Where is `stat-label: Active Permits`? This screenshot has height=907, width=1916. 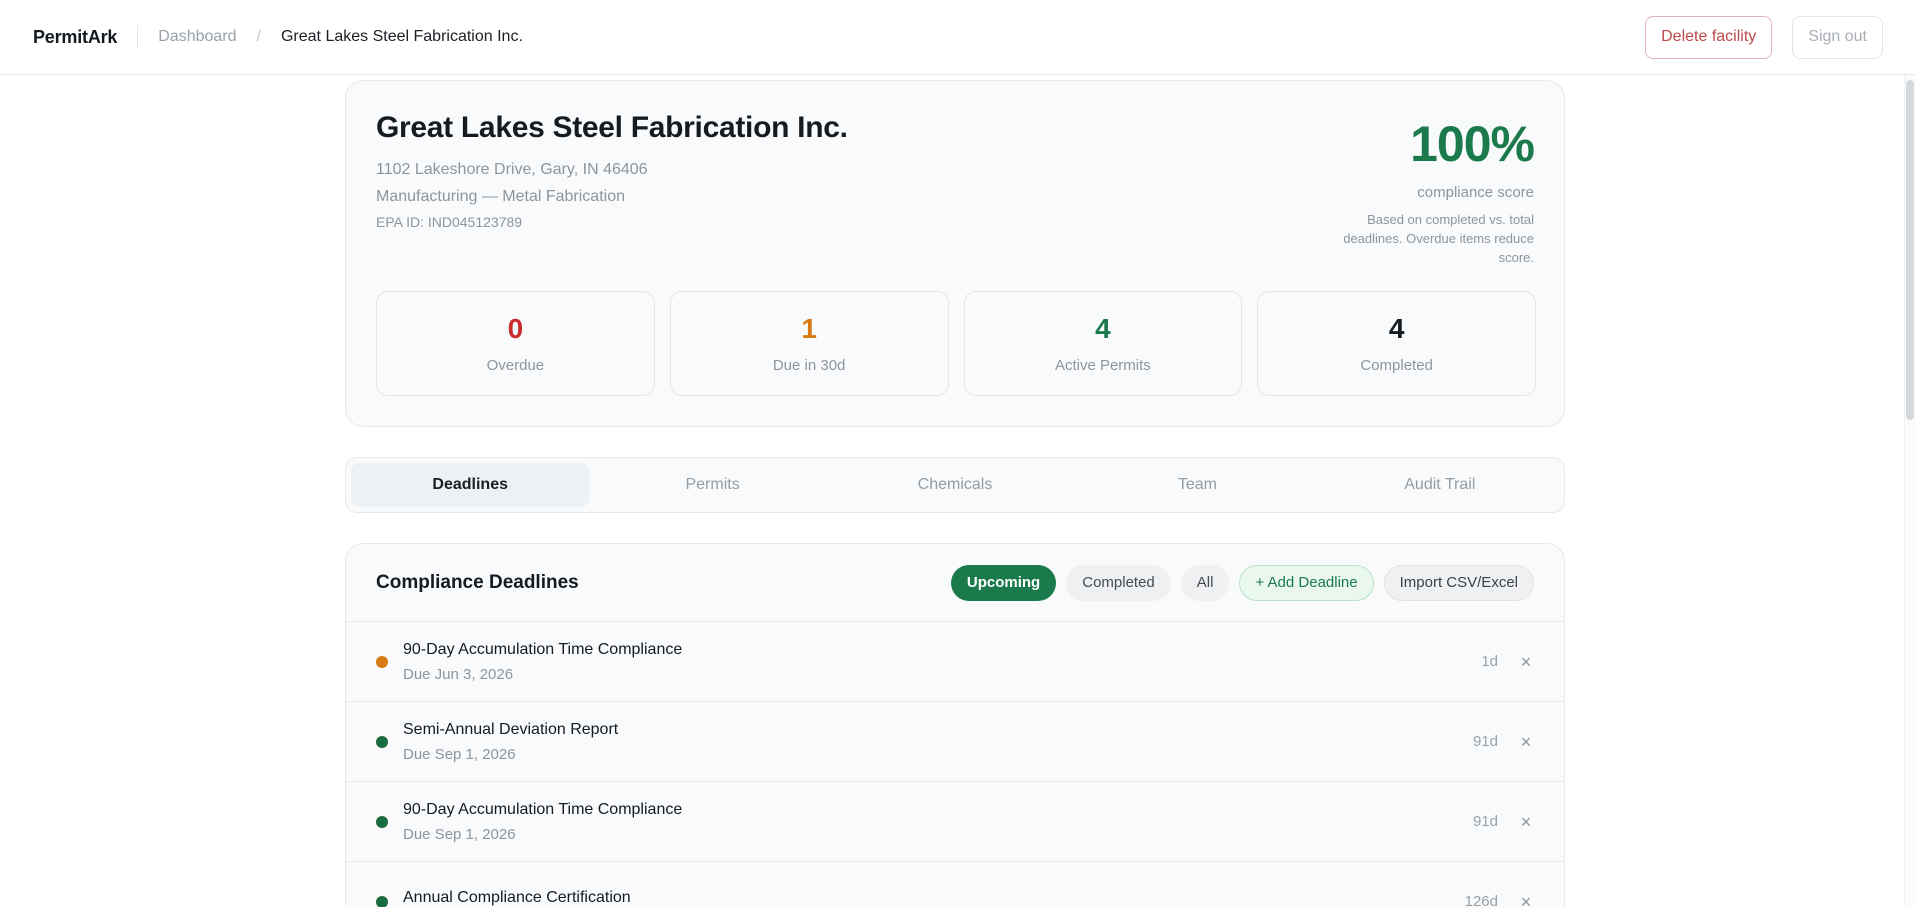 stat-label: Active Permits is located at coordinates (1102, 365).